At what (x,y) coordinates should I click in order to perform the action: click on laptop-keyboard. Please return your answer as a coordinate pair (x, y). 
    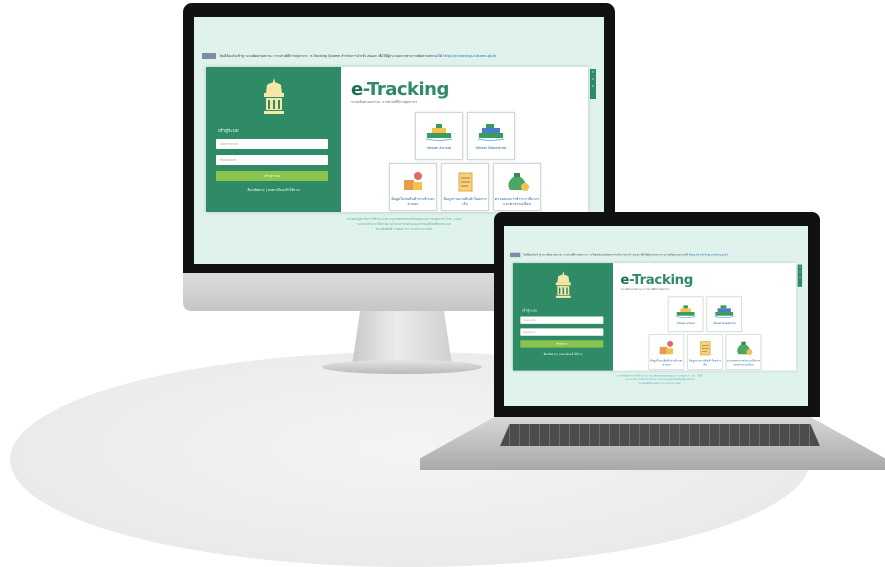
    Looking at the image, I should click on (660, 435).